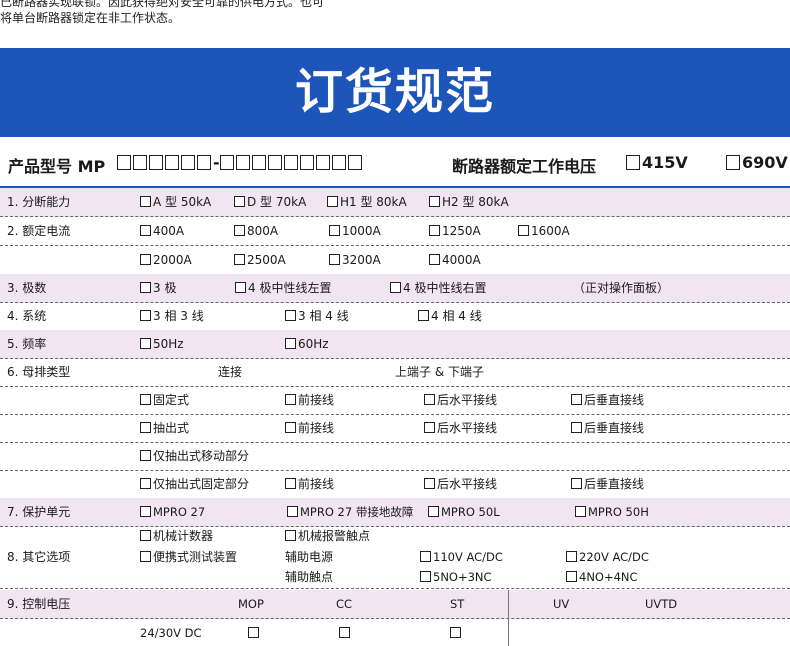 The image size is (790, 646). Describe the element at coordinates (657, 162) in the screenshot. I see `voltage-415: 415V` at that location.